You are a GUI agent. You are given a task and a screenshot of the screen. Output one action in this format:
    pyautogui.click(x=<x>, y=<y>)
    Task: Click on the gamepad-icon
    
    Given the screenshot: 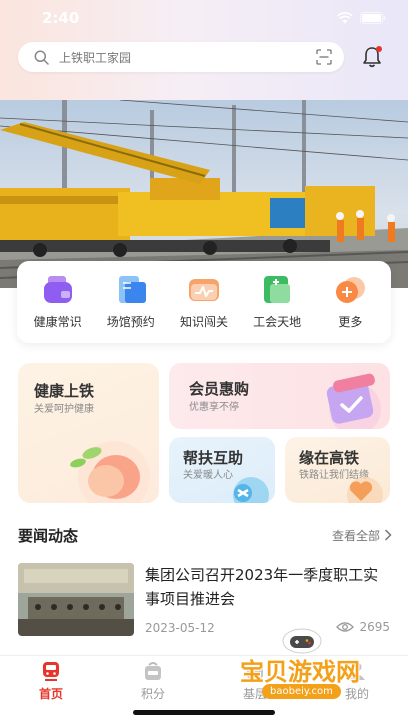 What is the action you would take?
    pyautogui.click(x=302, y=641)
    